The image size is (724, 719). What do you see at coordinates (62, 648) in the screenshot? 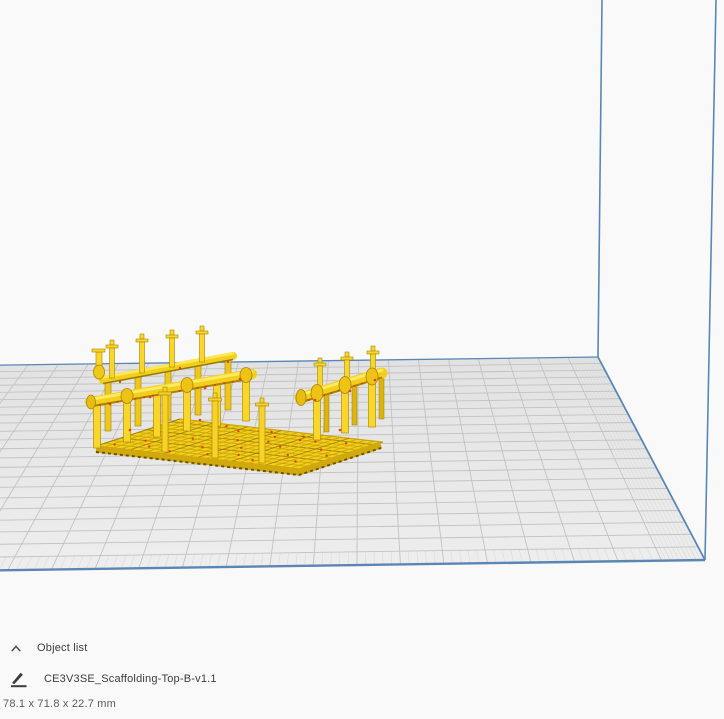
I see `object-list-title: Object list` at bounding box center [62, 648].